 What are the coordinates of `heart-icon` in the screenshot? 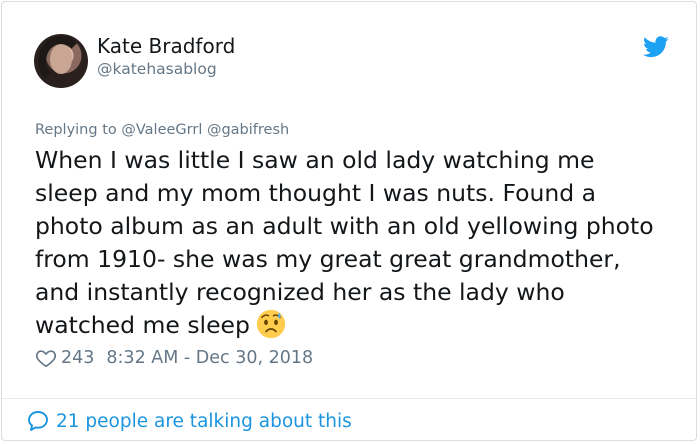 It's located at (46, 358).